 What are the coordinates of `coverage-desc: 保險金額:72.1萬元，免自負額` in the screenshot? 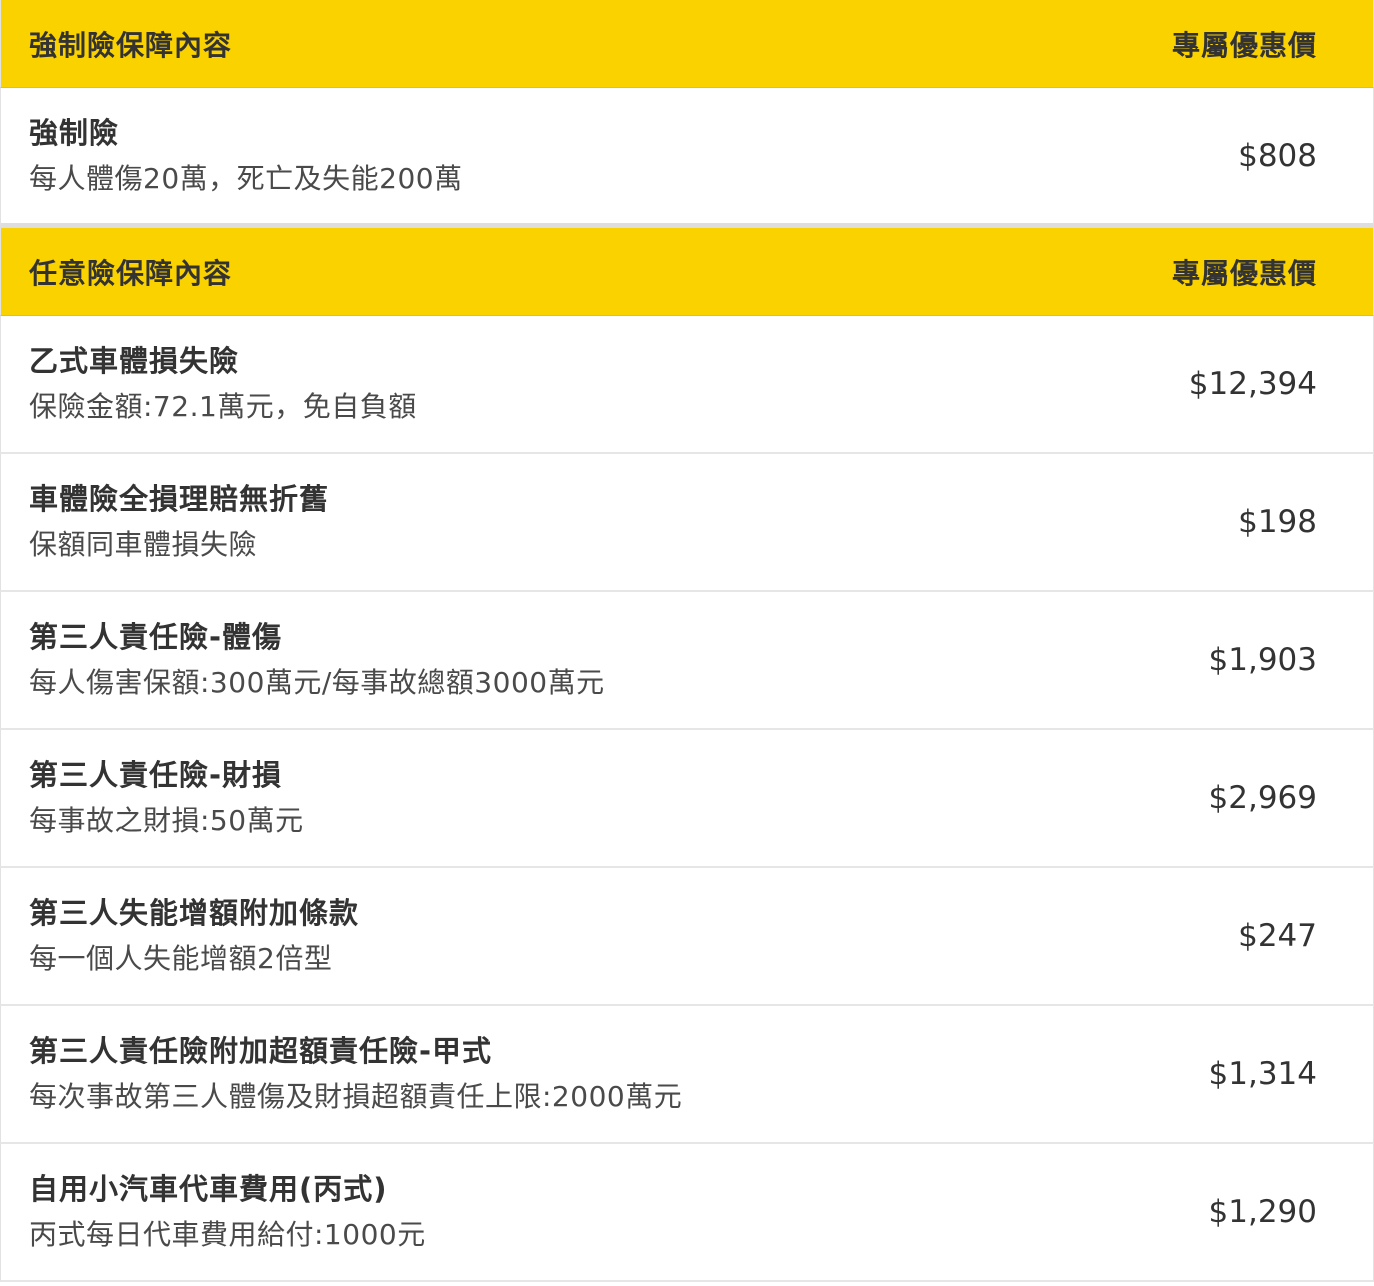 It's located at (223, 406).